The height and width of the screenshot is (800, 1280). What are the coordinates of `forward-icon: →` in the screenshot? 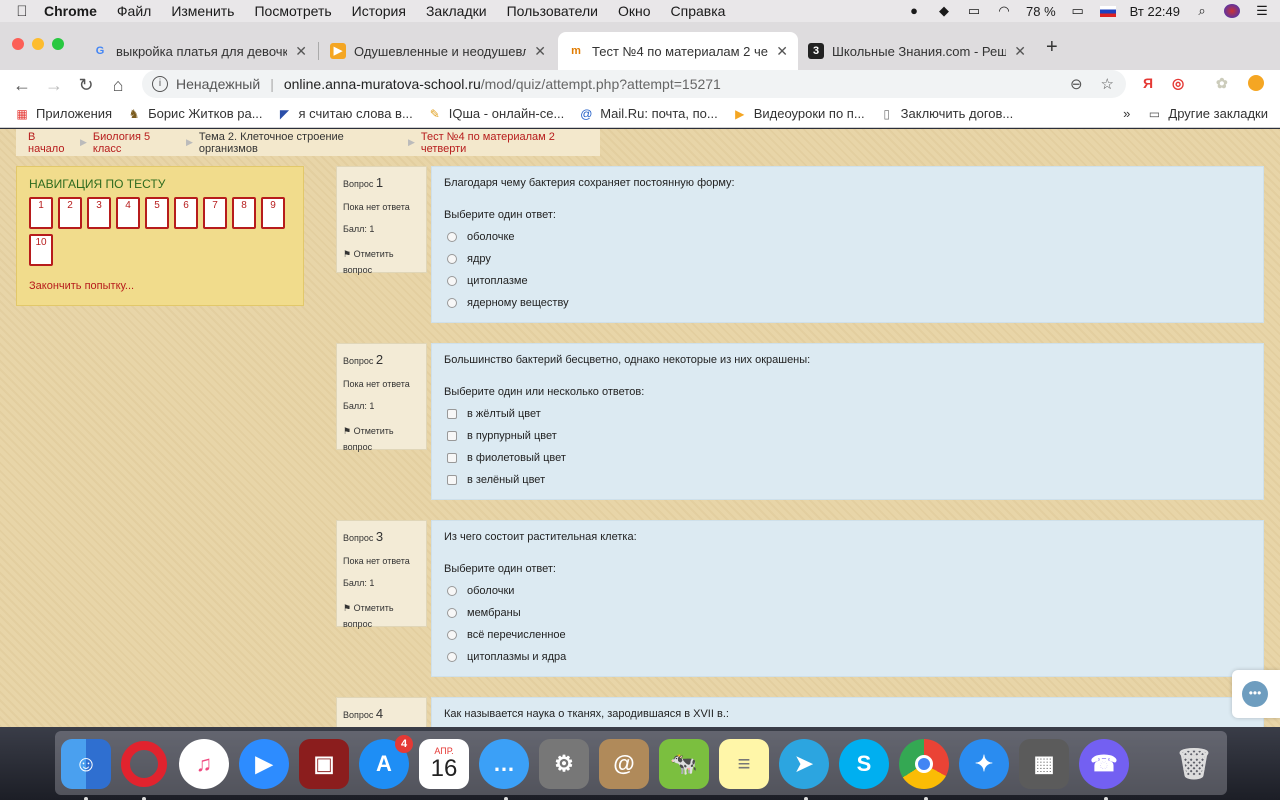 It's located at (54, 85).